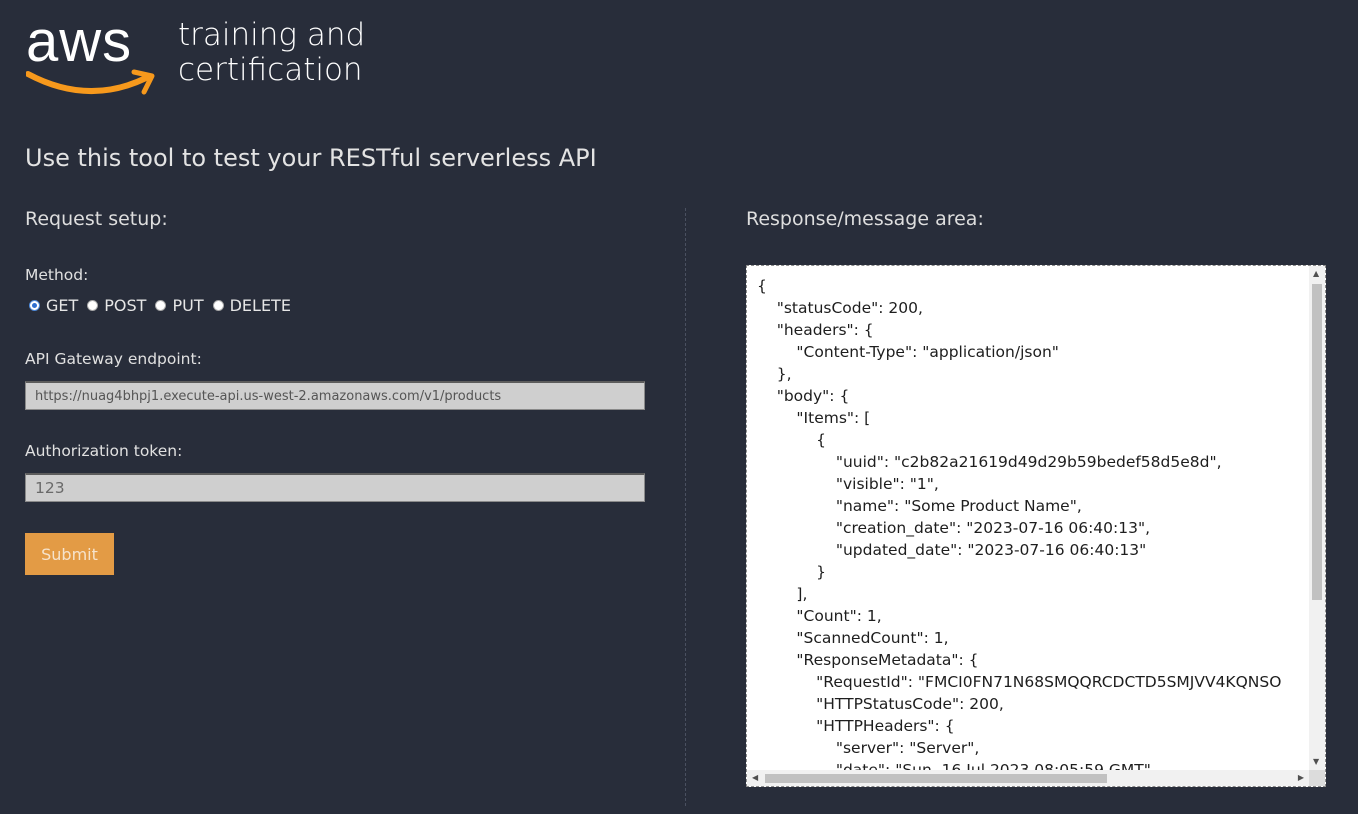  Describe the element at coordinates (865, 219) in the screenshot. I see `response-heading: Response/message area:` at that location.